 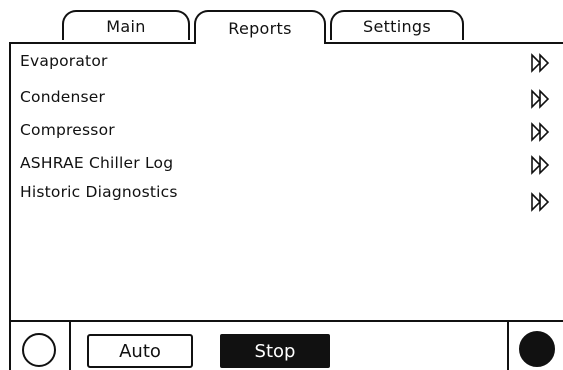 I want to click on active-tab-gap, so click(x=260, y=43).